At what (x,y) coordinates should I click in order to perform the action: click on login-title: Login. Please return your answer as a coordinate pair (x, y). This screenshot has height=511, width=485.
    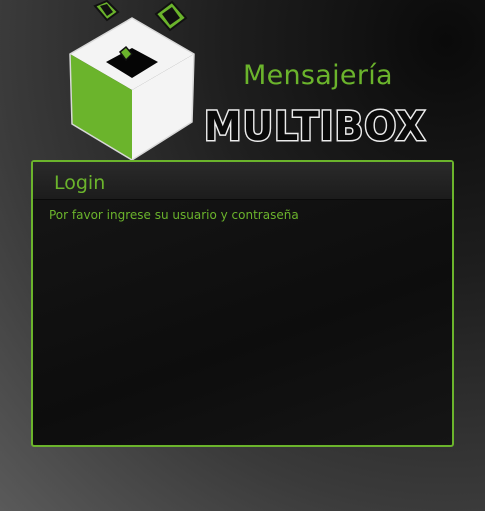
    Looking at the image, I should click on (80, 183).